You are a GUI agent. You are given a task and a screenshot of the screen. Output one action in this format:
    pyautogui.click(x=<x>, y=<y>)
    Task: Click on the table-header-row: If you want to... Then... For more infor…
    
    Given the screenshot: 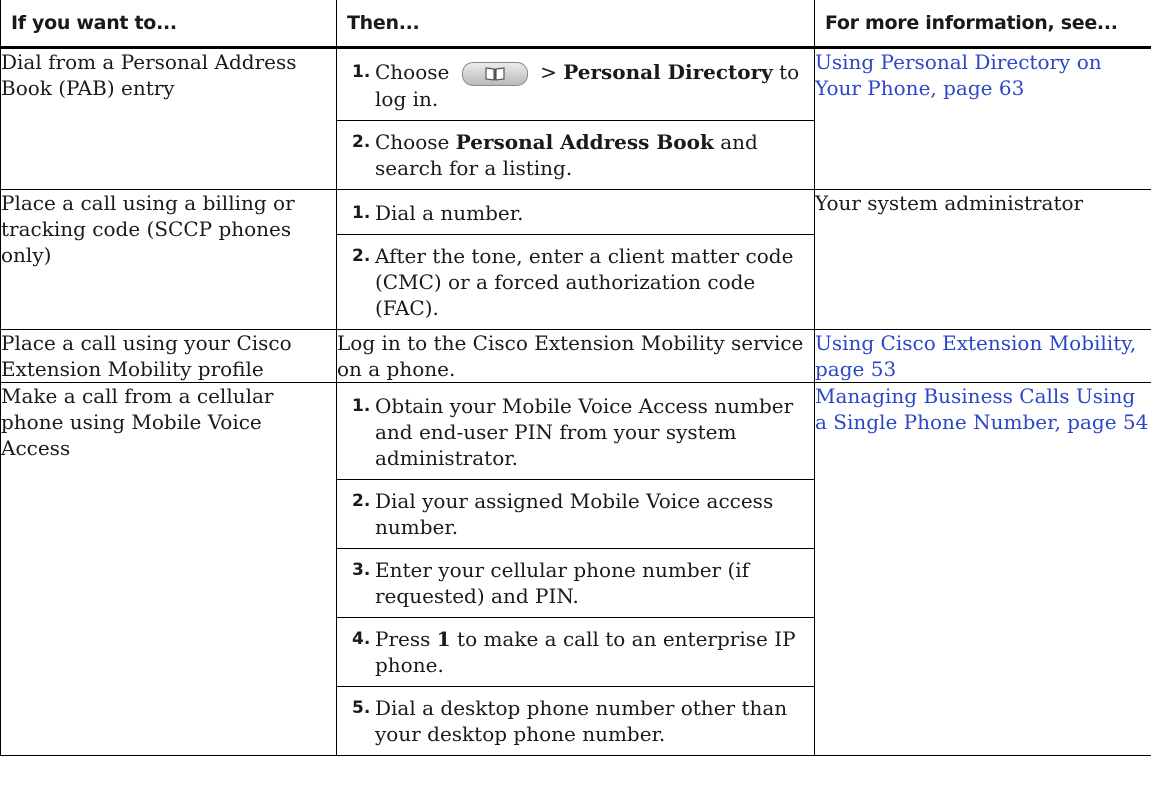 What is the action you would take?
    pyautogui.click(x=575, y=24)
    